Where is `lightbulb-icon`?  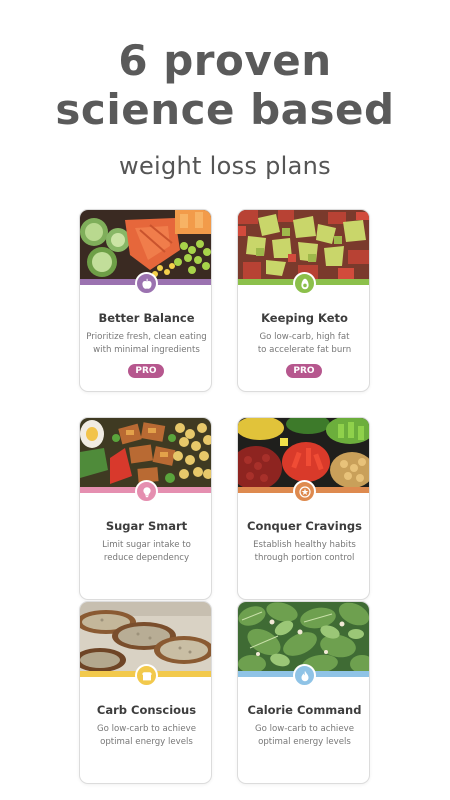
lightbulb-icon is located at coordinates (146, 491).